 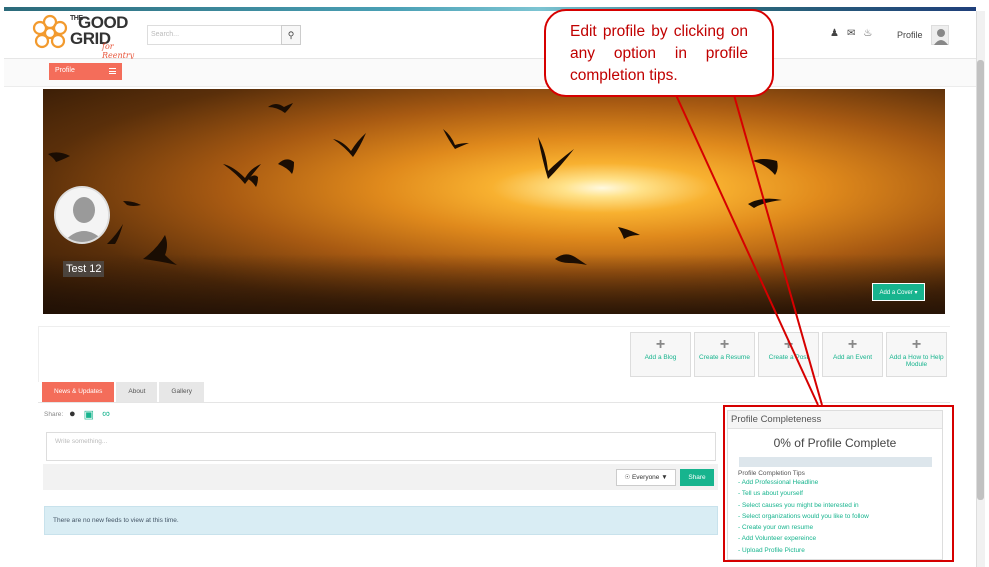 I want to click on search-icon: ⚲, so click(x=291, y=35).